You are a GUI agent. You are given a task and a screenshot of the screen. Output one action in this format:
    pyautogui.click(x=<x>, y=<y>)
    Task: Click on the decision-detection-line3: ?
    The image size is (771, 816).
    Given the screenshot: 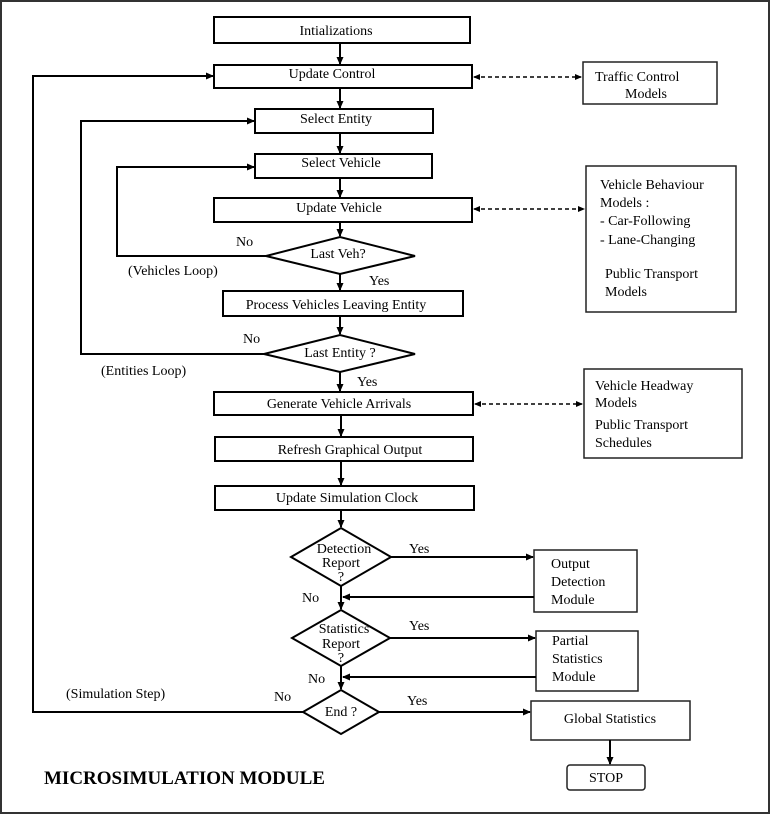 What is the action you would take?
    pyautogui.click(x=341, y=577)
    